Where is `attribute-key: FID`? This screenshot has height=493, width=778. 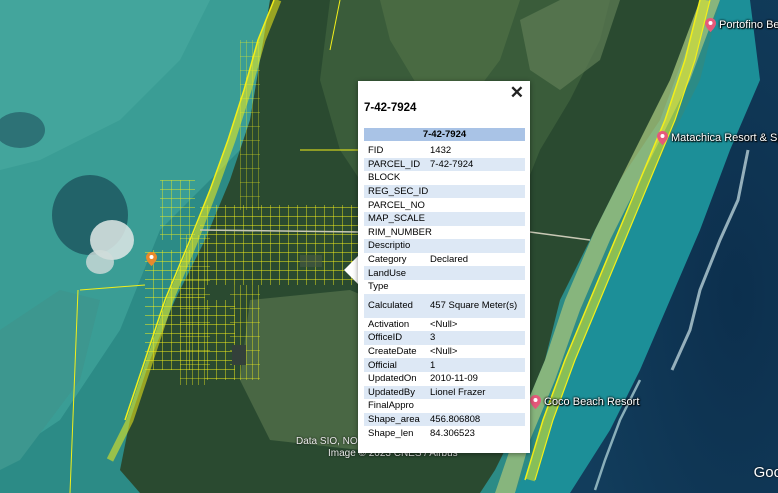 attribute-key: FID is located at coordinates (376, 151).